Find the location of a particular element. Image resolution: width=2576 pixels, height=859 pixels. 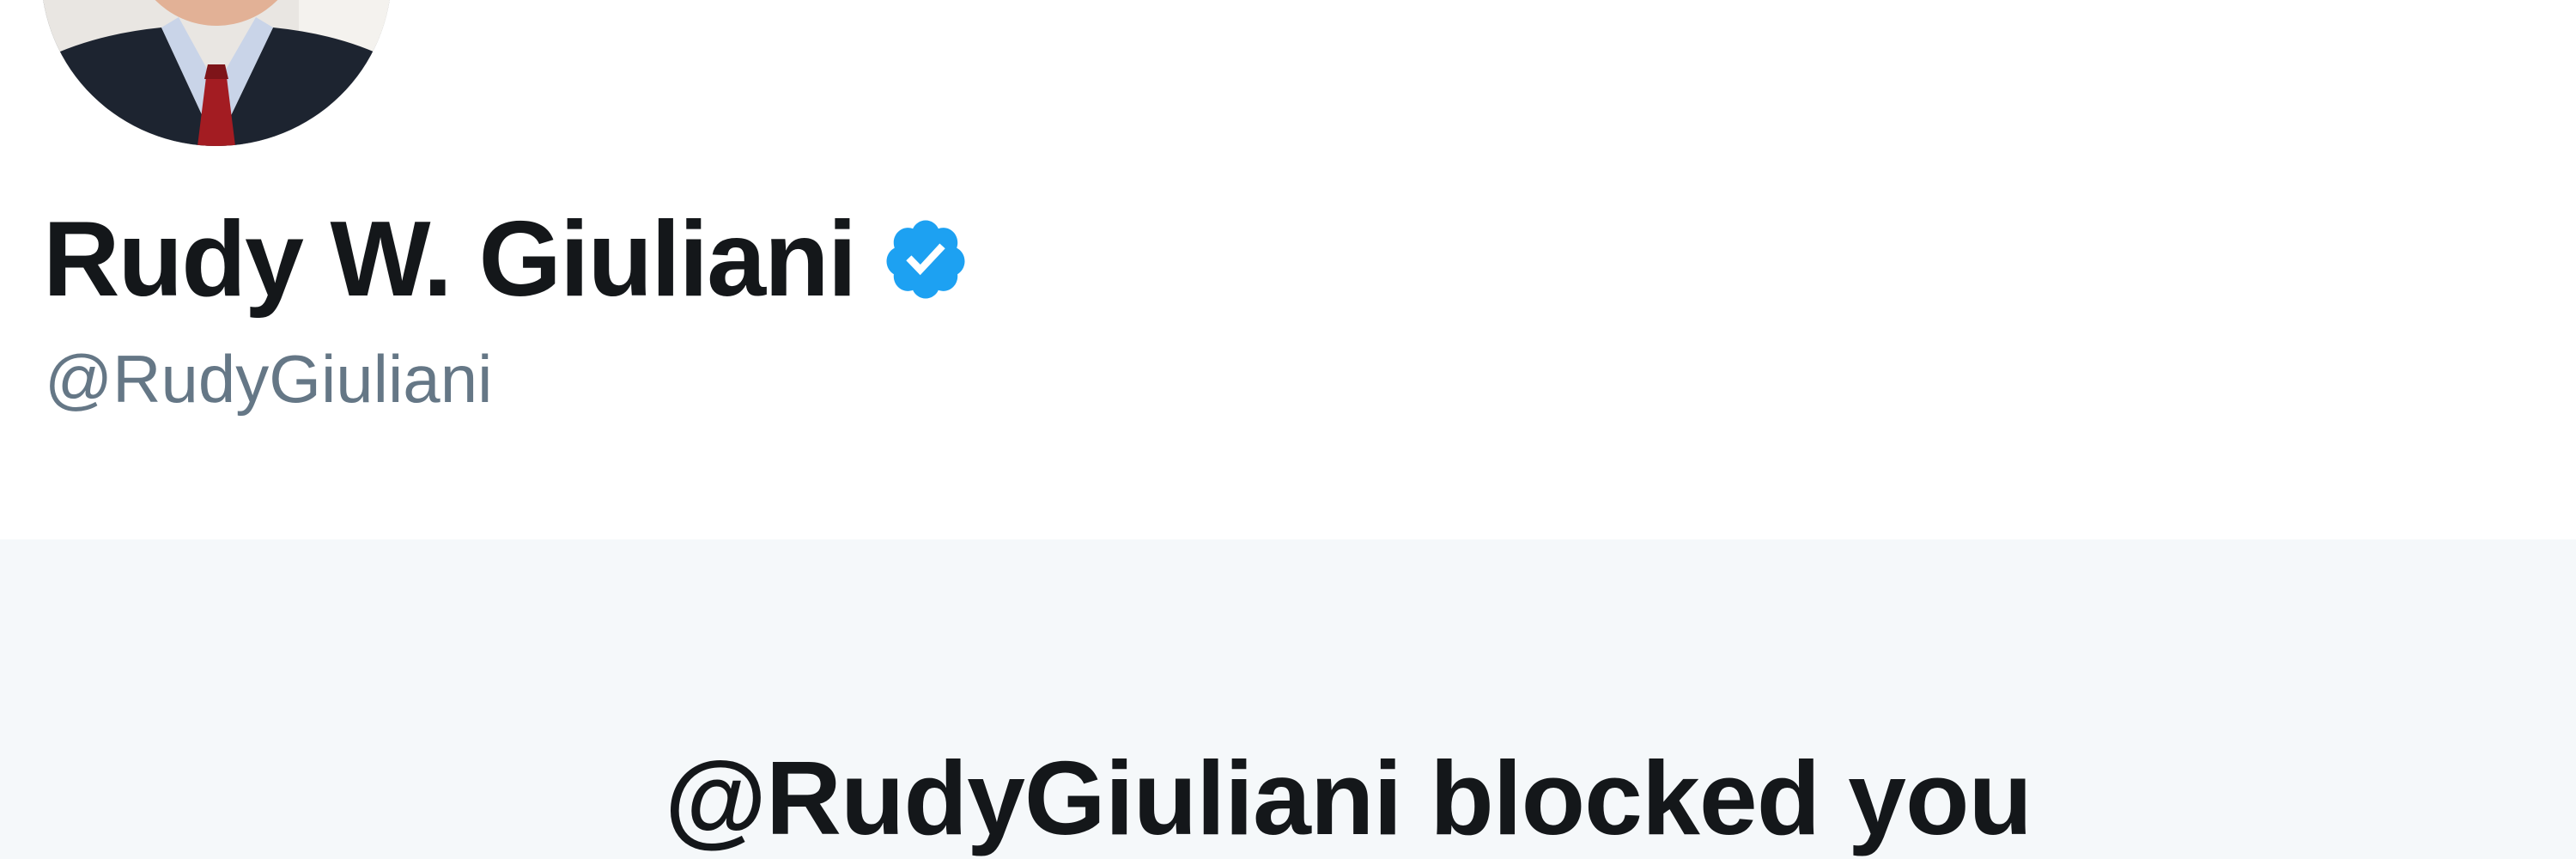

profile-display-name: Rudy W. Giuliani is located at coordinates (450, 259).